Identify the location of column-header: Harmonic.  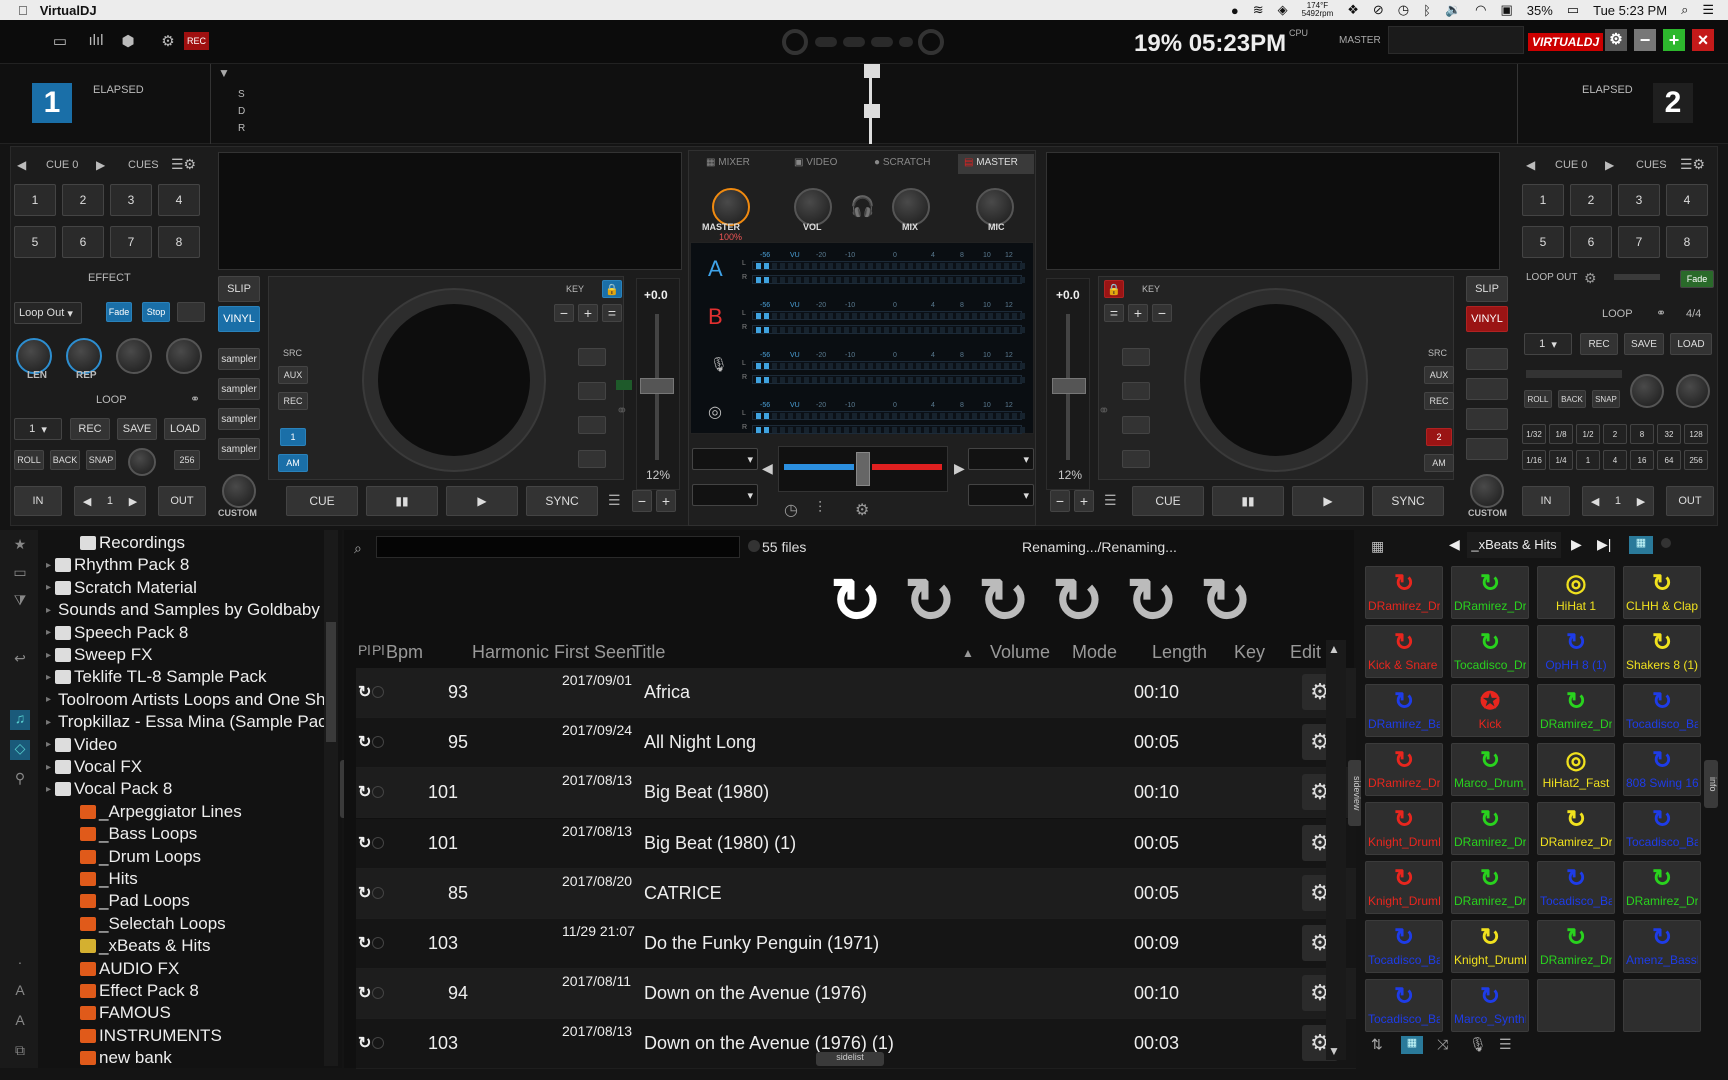
(510, 652).